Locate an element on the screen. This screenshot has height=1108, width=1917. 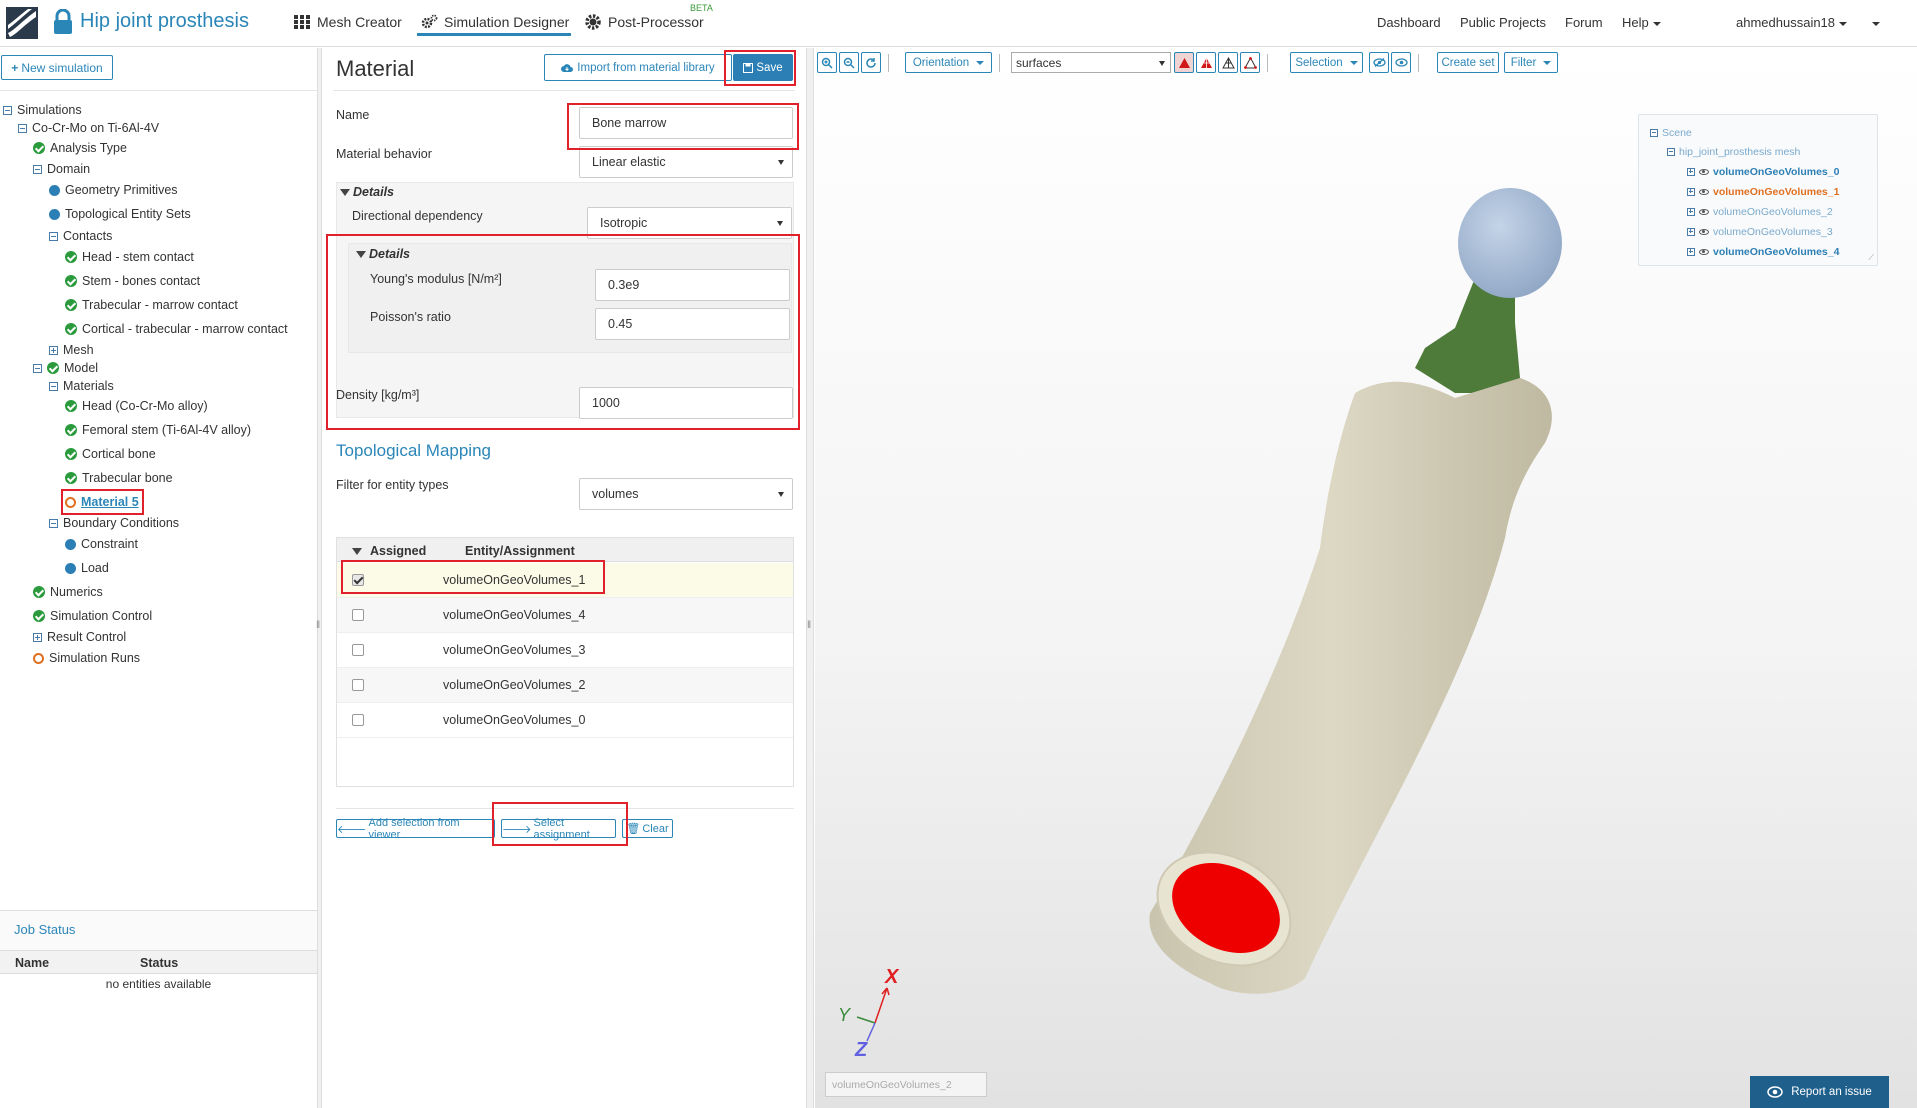
tree-node-simulation-control: Simulation Control is located at coordinates (92, 616).